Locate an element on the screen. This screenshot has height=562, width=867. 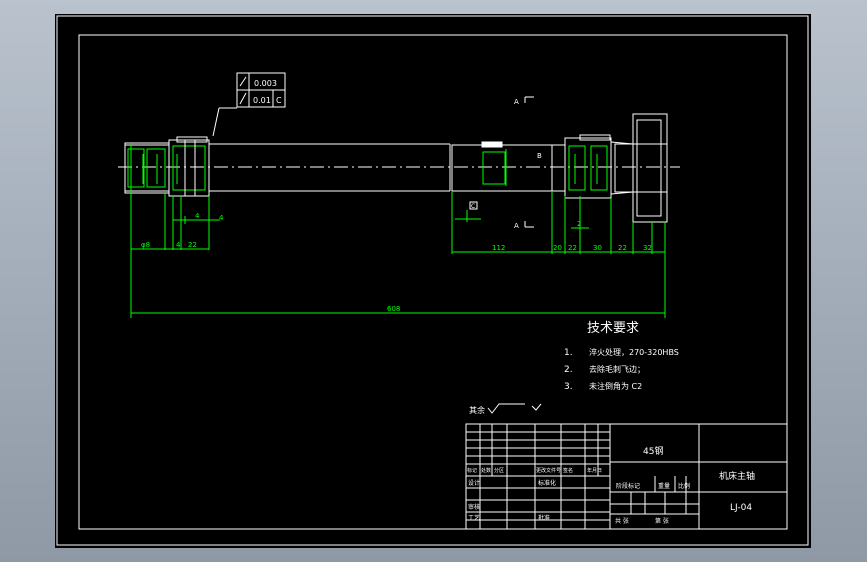
title-standard: 标准化 is located at coordinates (547, 483).